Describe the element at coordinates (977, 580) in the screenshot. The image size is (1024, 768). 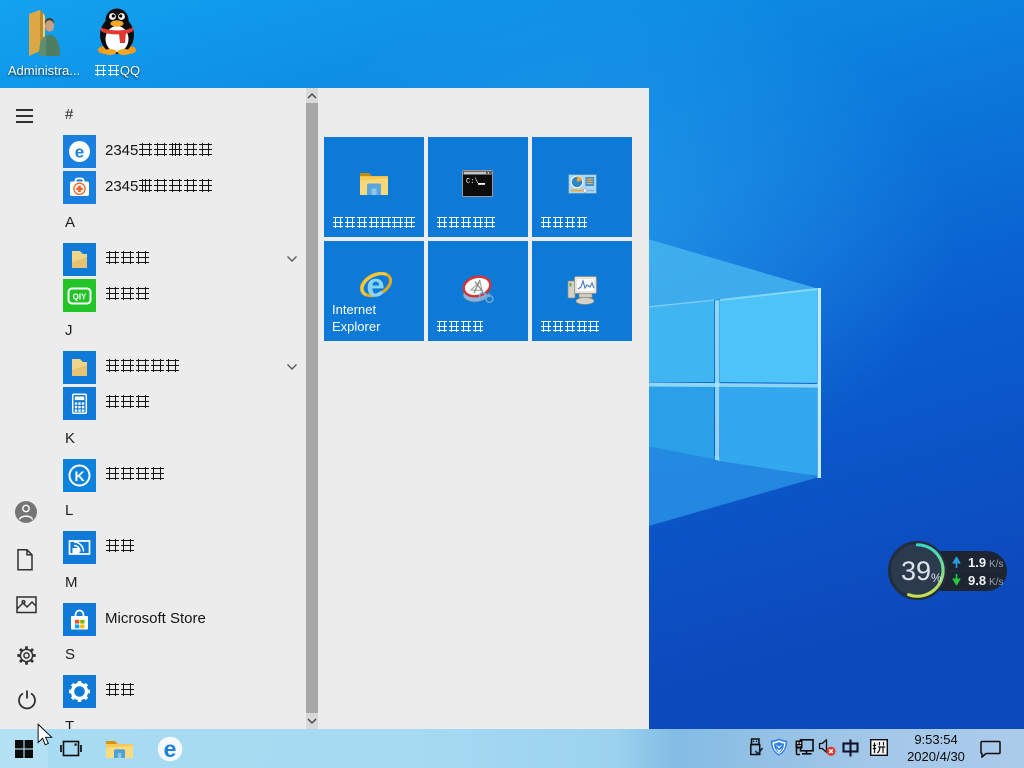
I see `svg-text: 9.8` at that location.